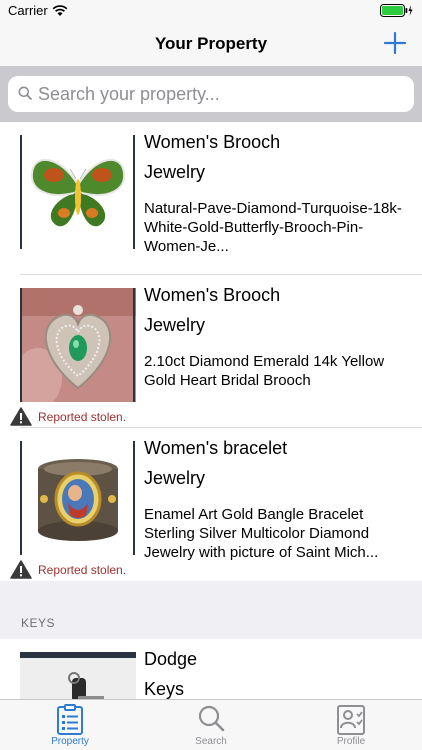 The width and height of the screenshot is (422, 750). I want to click on plus-icon, so click(395, 43).